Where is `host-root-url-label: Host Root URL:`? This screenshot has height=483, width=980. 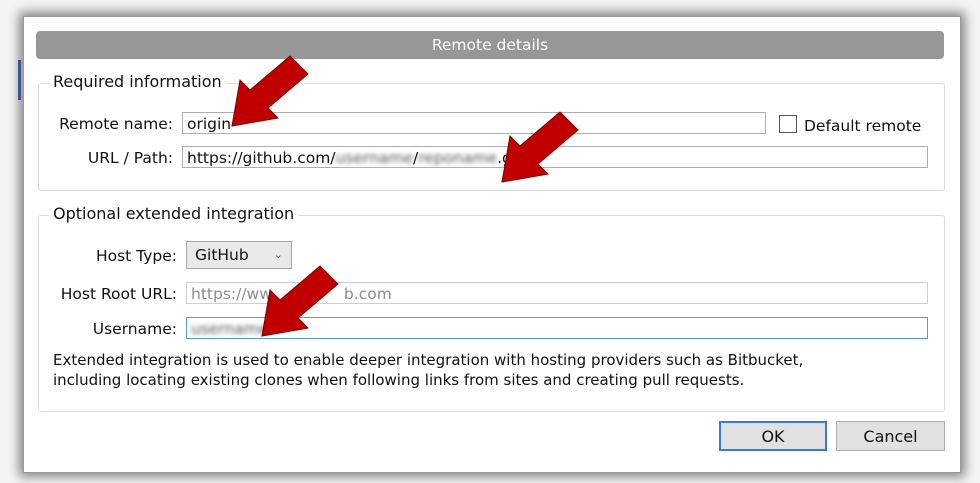
host-root-url-label: Host Root URL: is located at coordinates (118, 294).